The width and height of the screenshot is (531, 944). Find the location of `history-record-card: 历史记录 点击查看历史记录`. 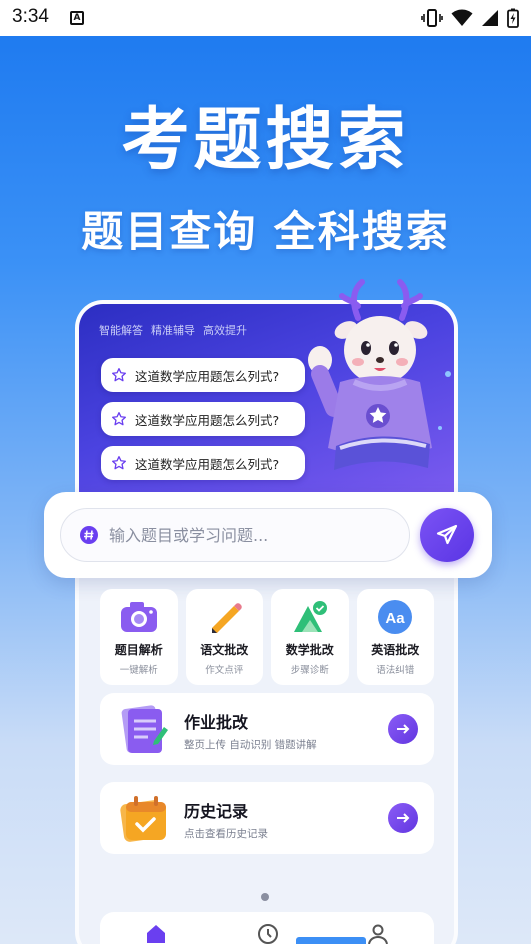

history-record-card: 历史记录 点击查看历史记录 is located at coordinates (267, 818).